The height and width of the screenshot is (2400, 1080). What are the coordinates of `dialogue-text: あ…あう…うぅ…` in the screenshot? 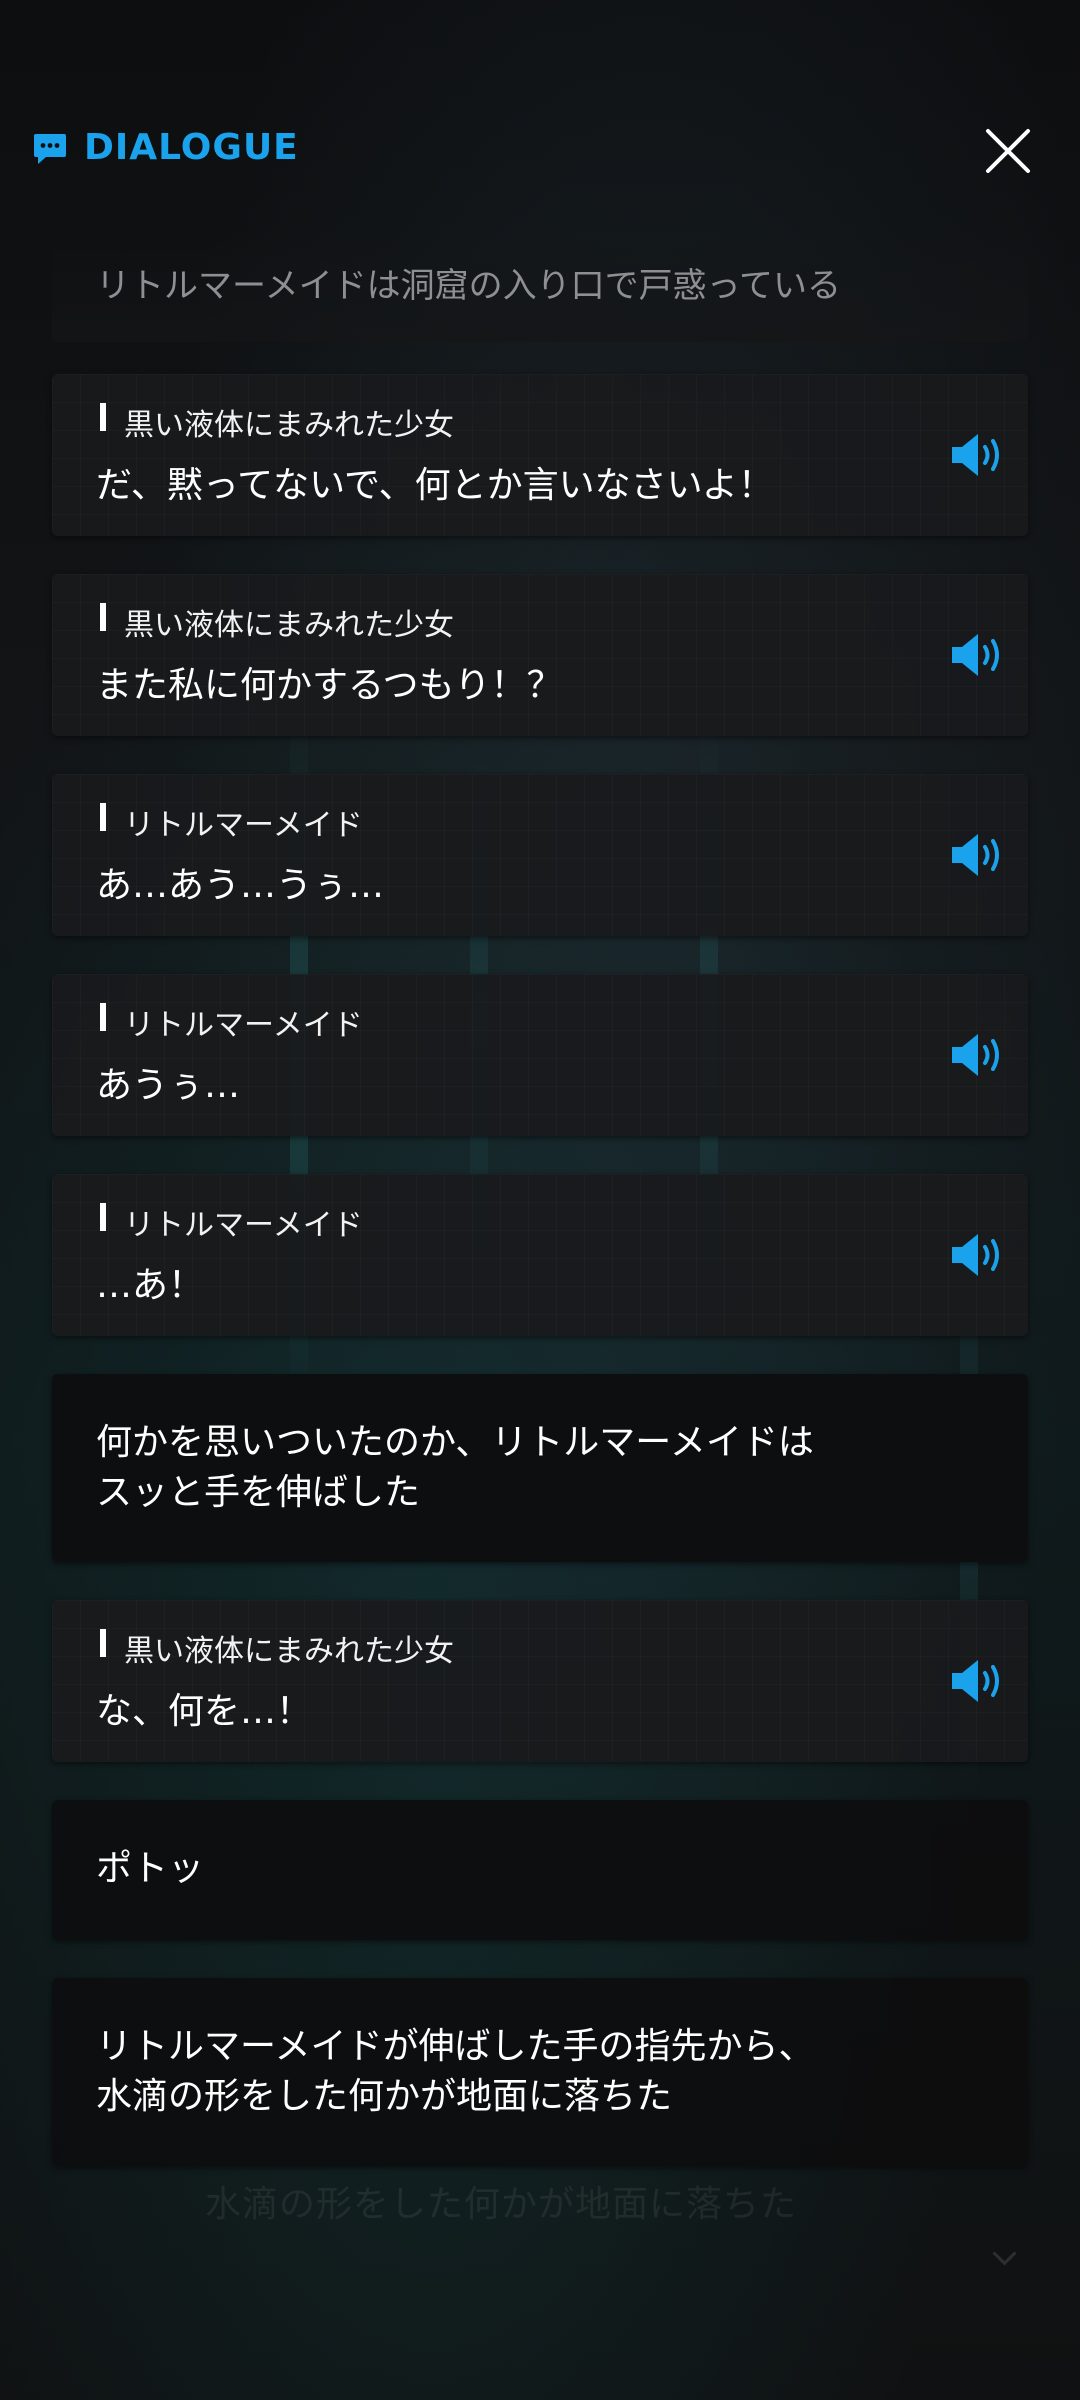 It's located at (240, 885).